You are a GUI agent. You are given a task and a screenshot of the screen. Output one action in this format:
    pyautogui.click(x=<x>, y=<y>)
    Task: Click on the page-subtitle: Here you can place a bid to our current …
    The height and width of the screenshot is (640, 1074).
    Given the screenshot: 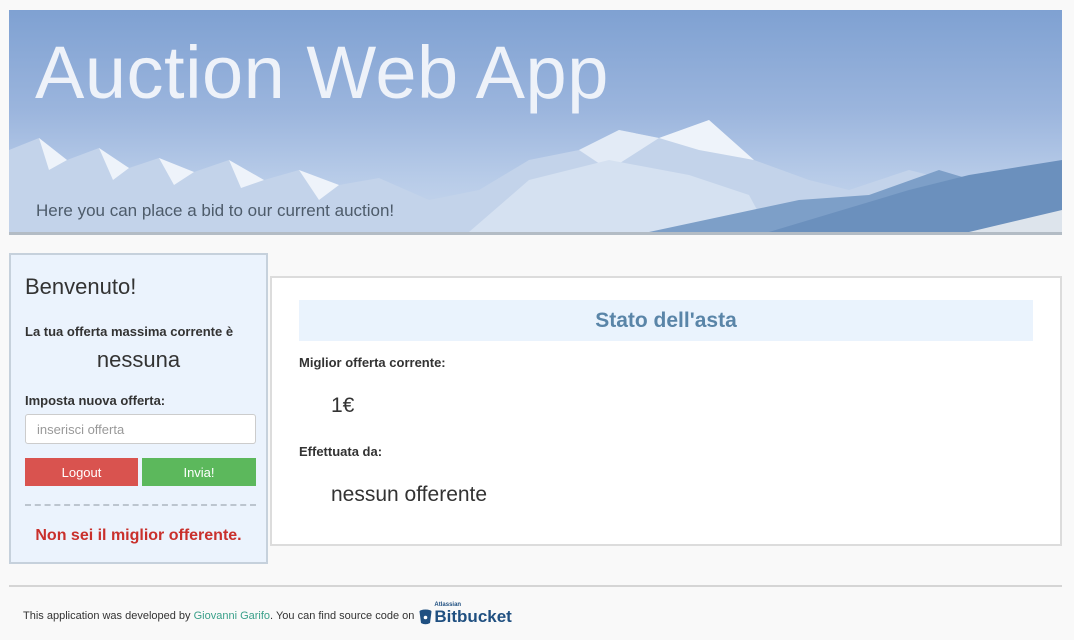 What is the action you would take?
    pyautogui.click(x=215, y=210)
    